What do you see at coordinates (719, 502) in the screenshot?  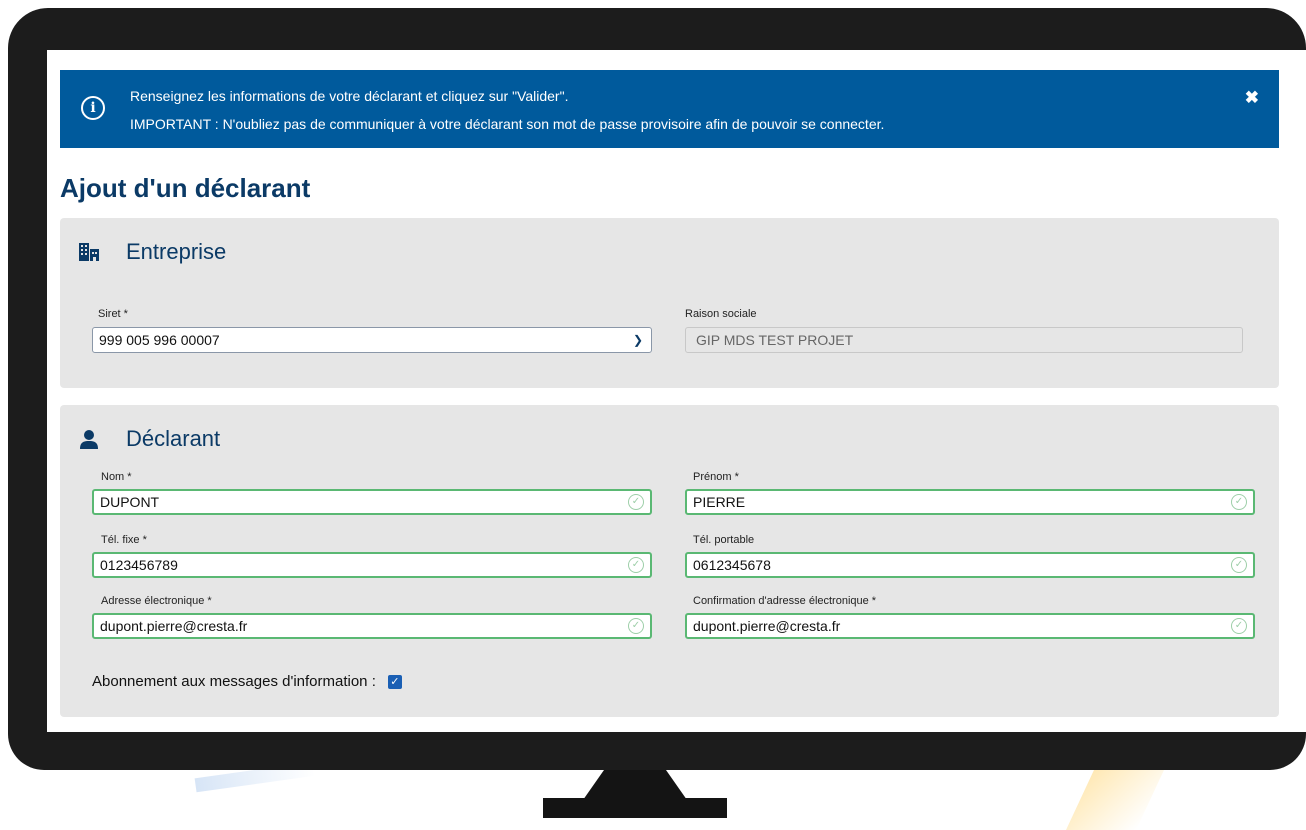 I see `prenom-value: PIERRE` at bounding box center [719, 502].